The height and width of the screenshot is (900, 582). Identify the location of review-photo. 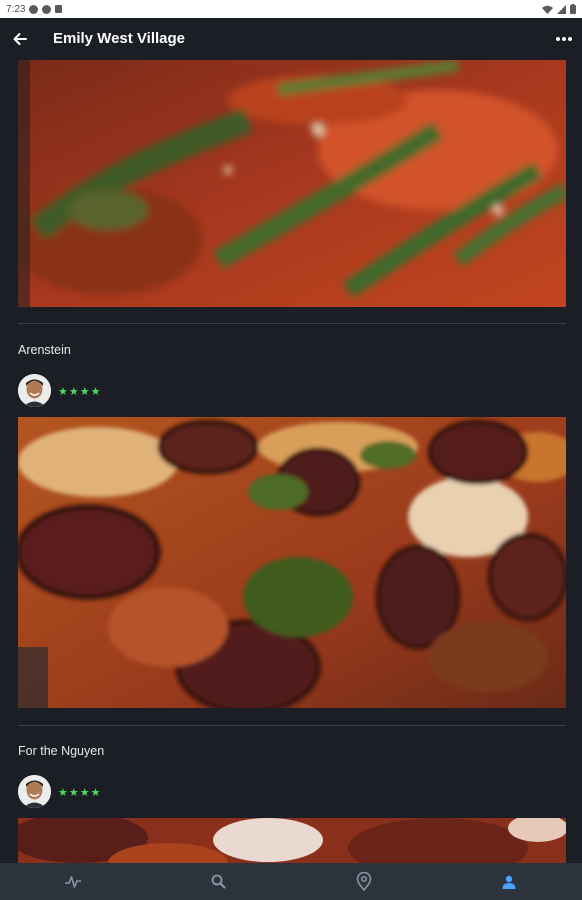
(292, 840).